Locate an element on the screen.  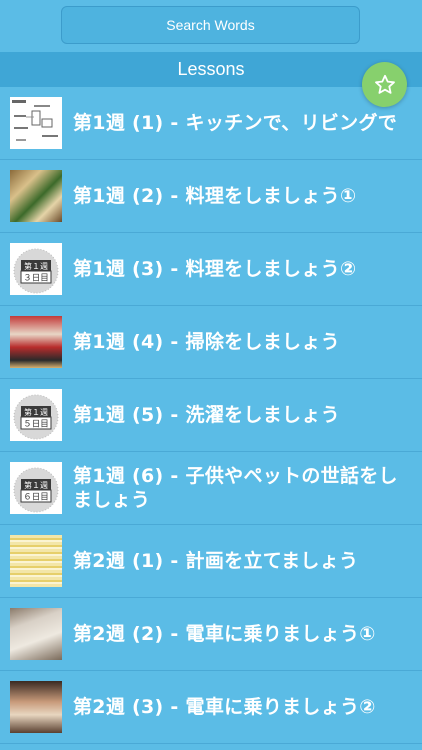
lesson-thumbnail: 第１週 ５日目 is located at coordinates (36, 415).